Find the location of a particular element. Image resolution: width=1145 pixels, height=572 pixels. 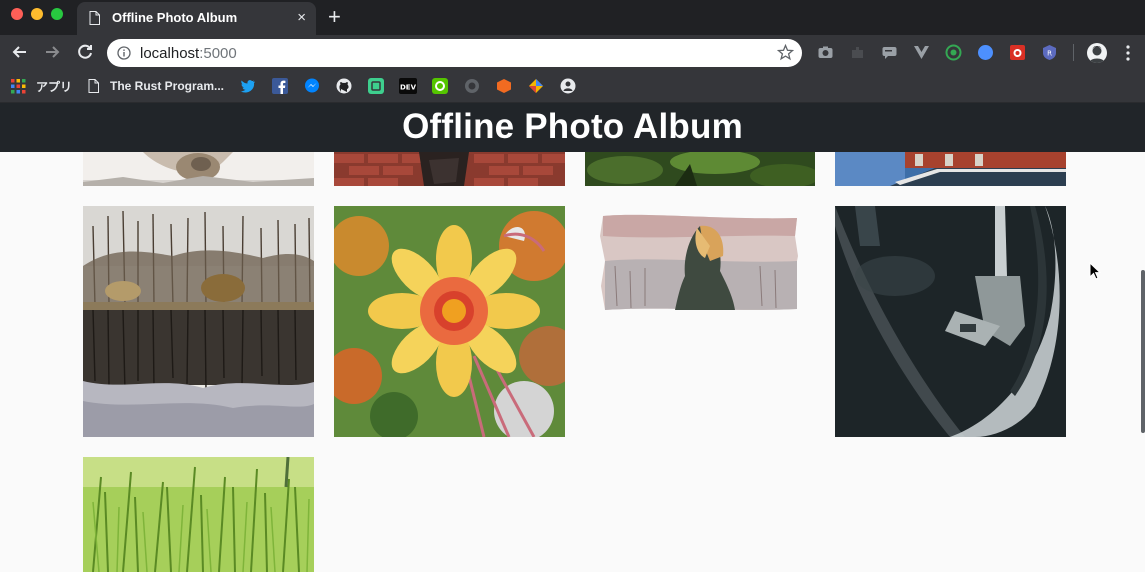

photo-lake is located at coordinates (198, 321).